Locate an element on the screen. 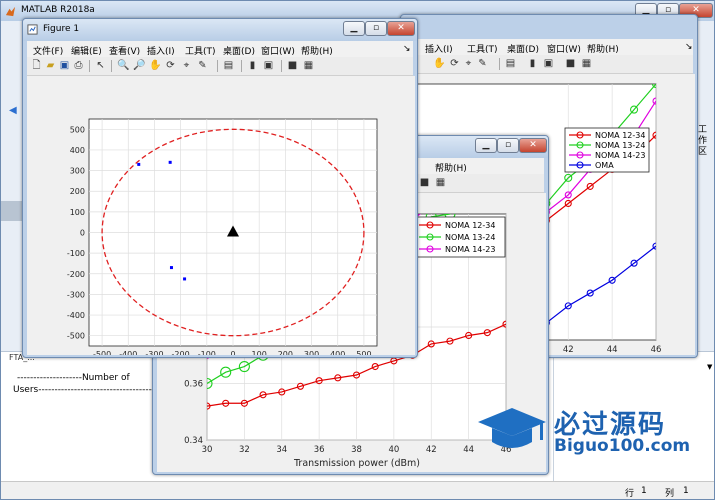 Image resolution: width=715 pixels, height=500 pixels. new-figure-icon: 🗋 is located at coordinates (36, 65).